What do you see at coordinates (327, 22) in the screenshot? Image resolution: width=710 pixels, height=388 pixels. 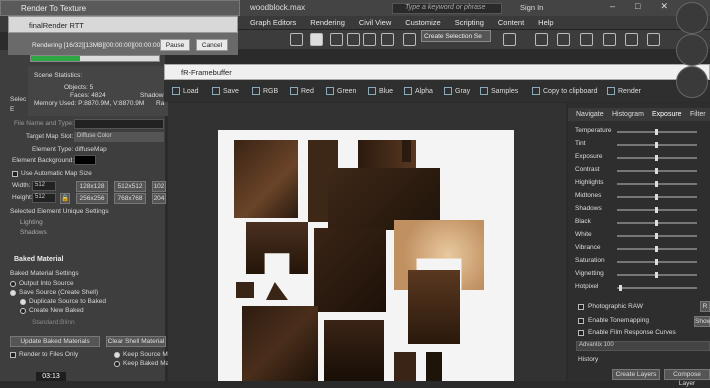 I see `menu-rendering: Rendering` at bounding box center [327, 22].